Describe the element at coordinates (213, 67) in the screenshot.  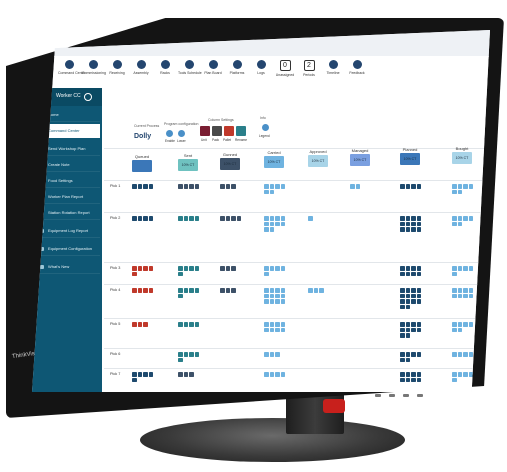
I see `toolbar-button-plan-board: Plan Board` at that location.